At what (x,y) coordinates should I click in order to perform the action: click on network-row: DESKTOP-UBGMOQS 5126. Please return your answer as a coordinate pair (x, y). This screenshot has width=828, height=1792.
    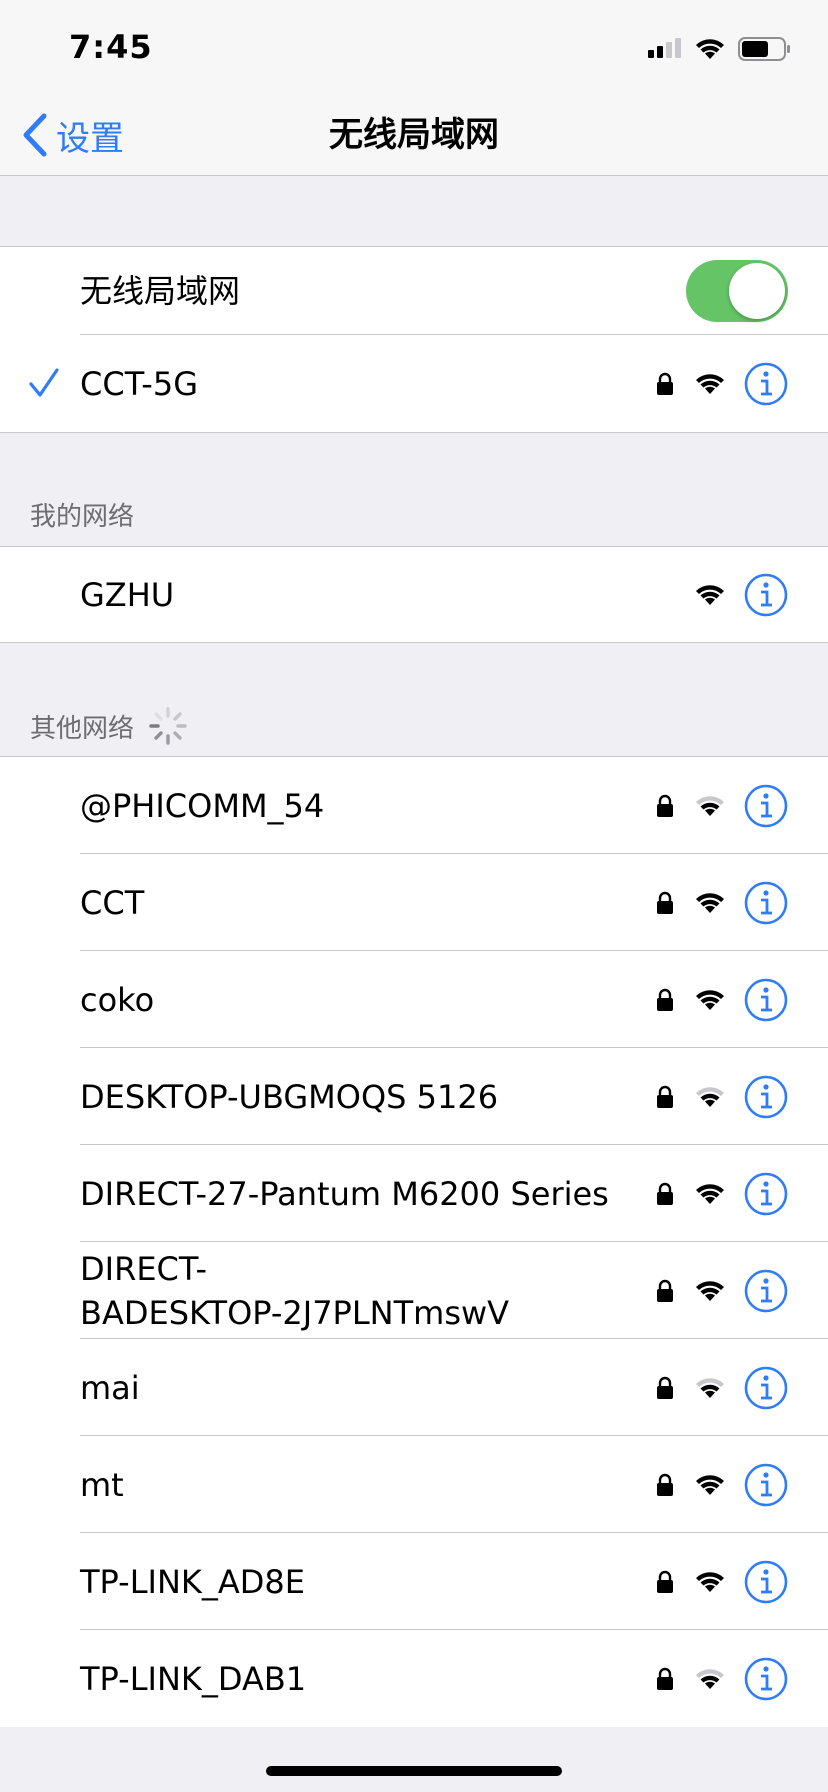
    Looking at the image, I should click on (414, 1096).